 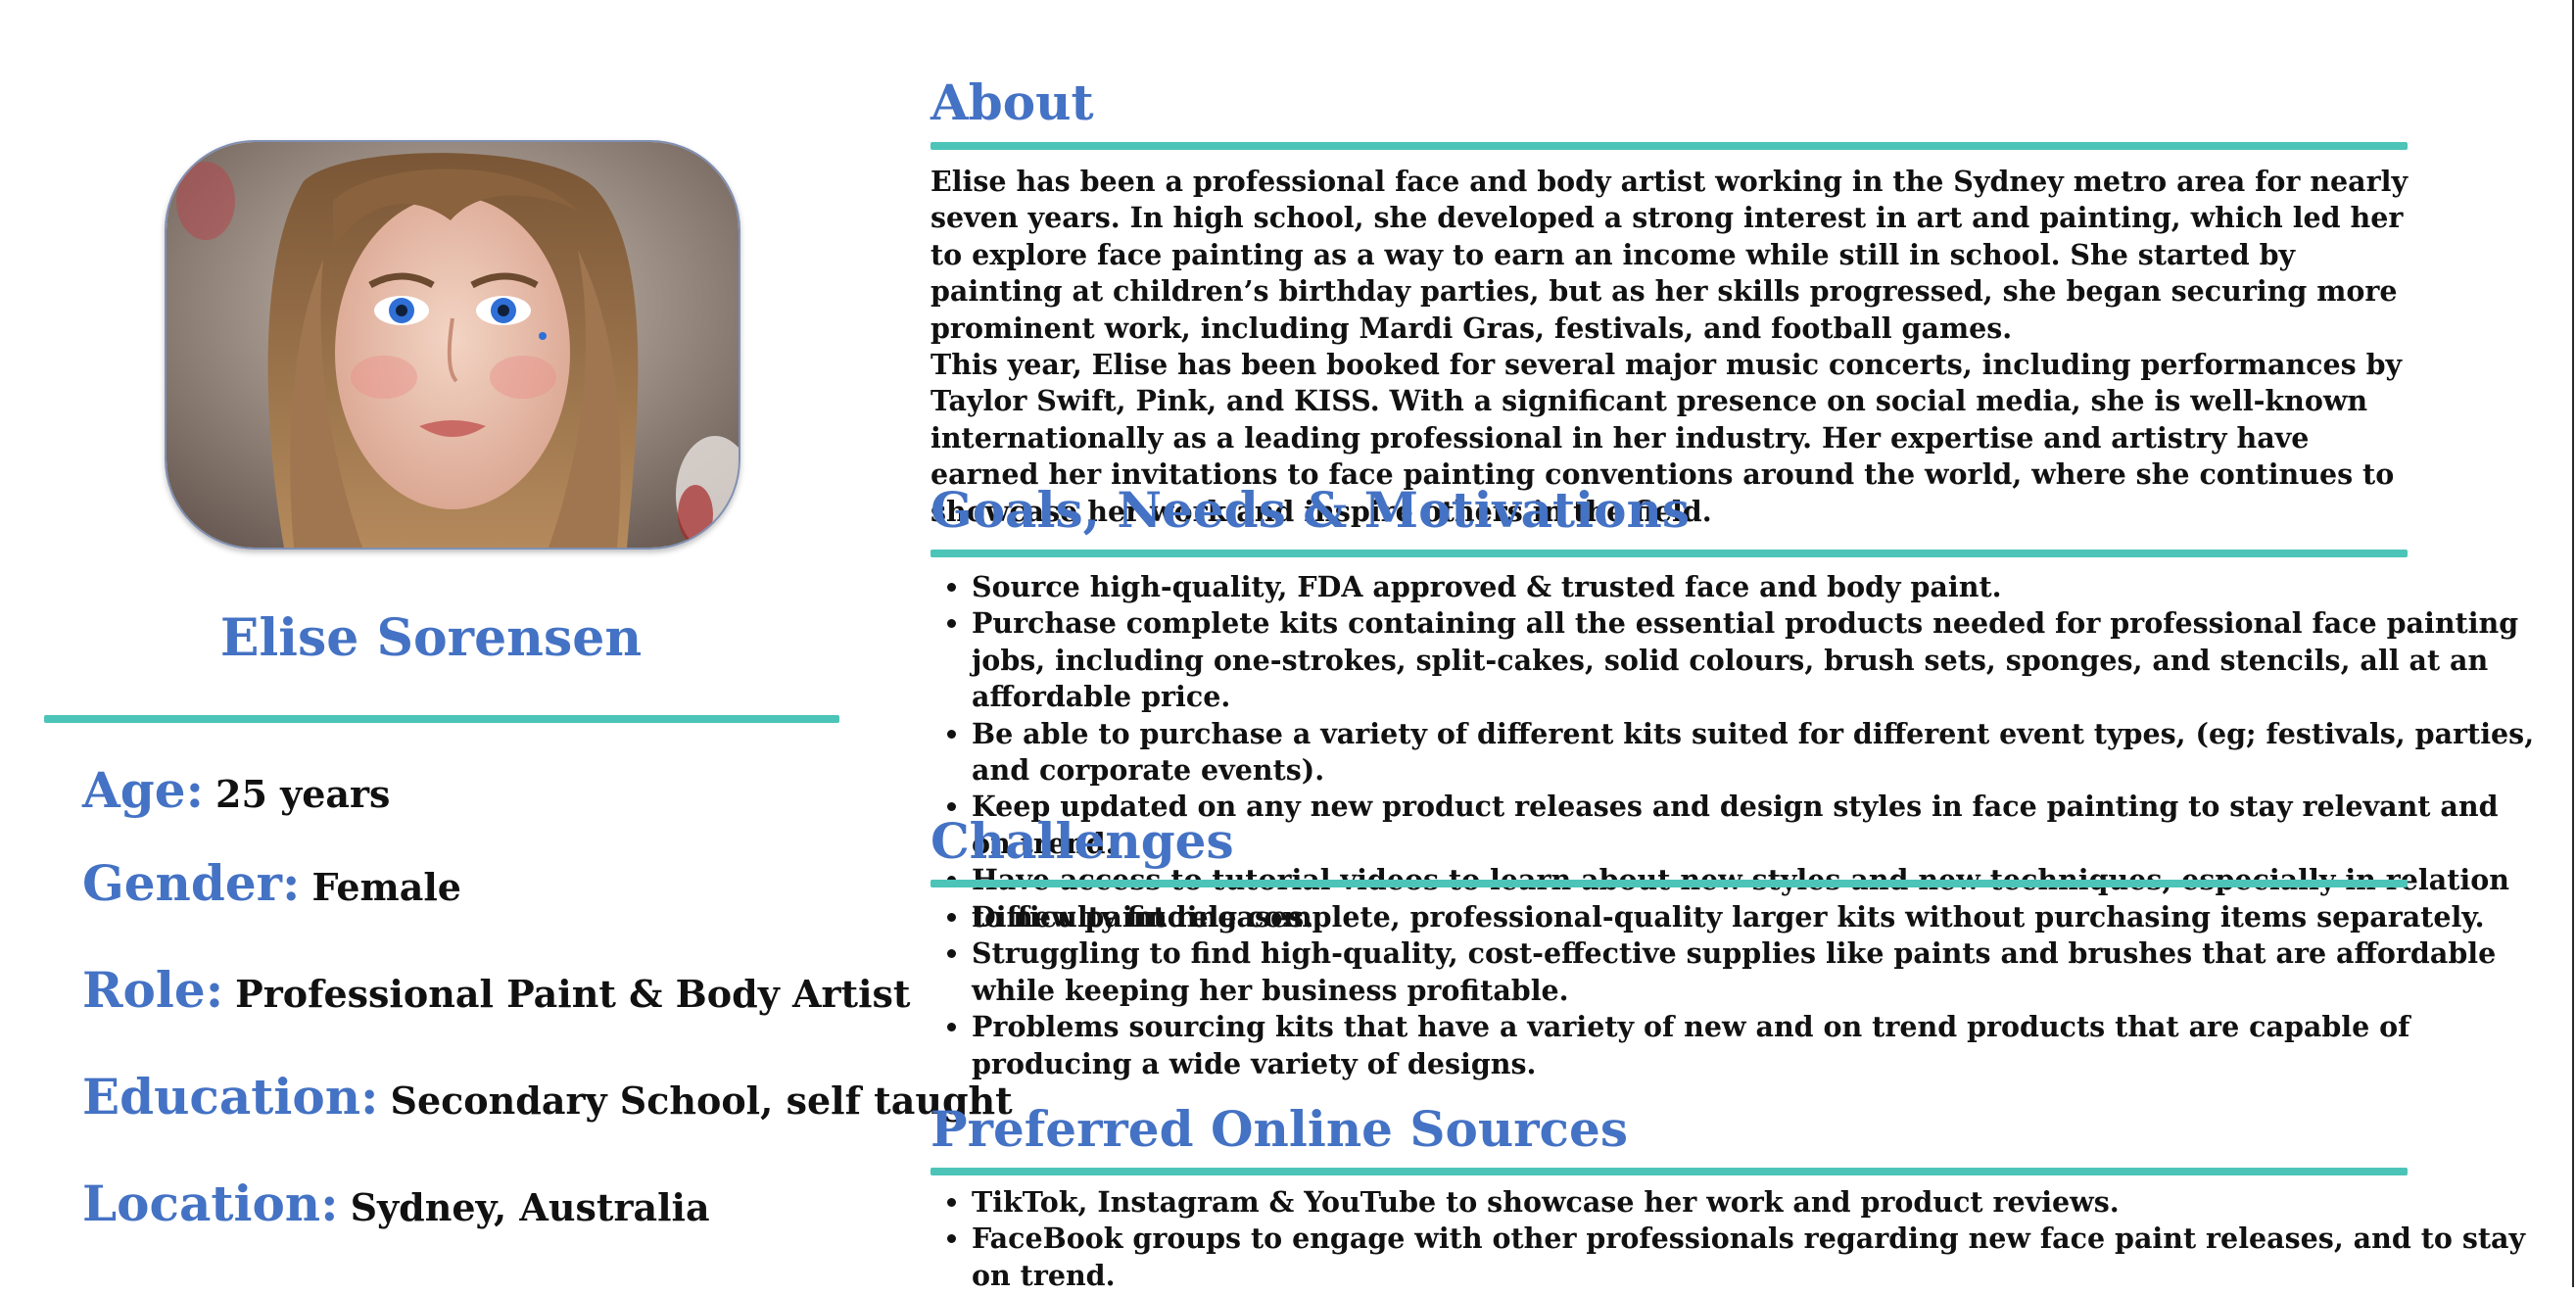 What do you see at coordinates (530, 1207) in the screenshot?
I see `location-value: Sydney, Australia` at bounding box center [530, 1207].